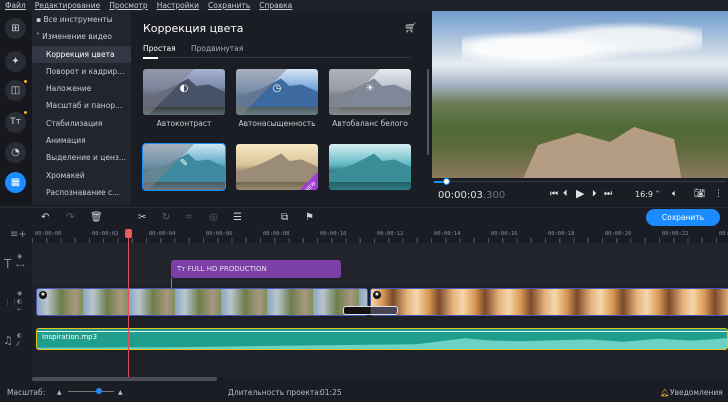 The width and height of the screenshot is (728, 402). I want to click on audio-waveform, so click(382, 343).